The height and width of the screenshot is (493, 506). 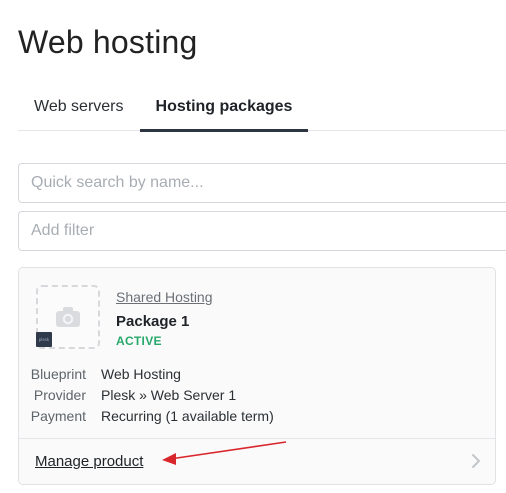 I want to click on plesk-logo-icon: plesk, so click(x=44, y=339).